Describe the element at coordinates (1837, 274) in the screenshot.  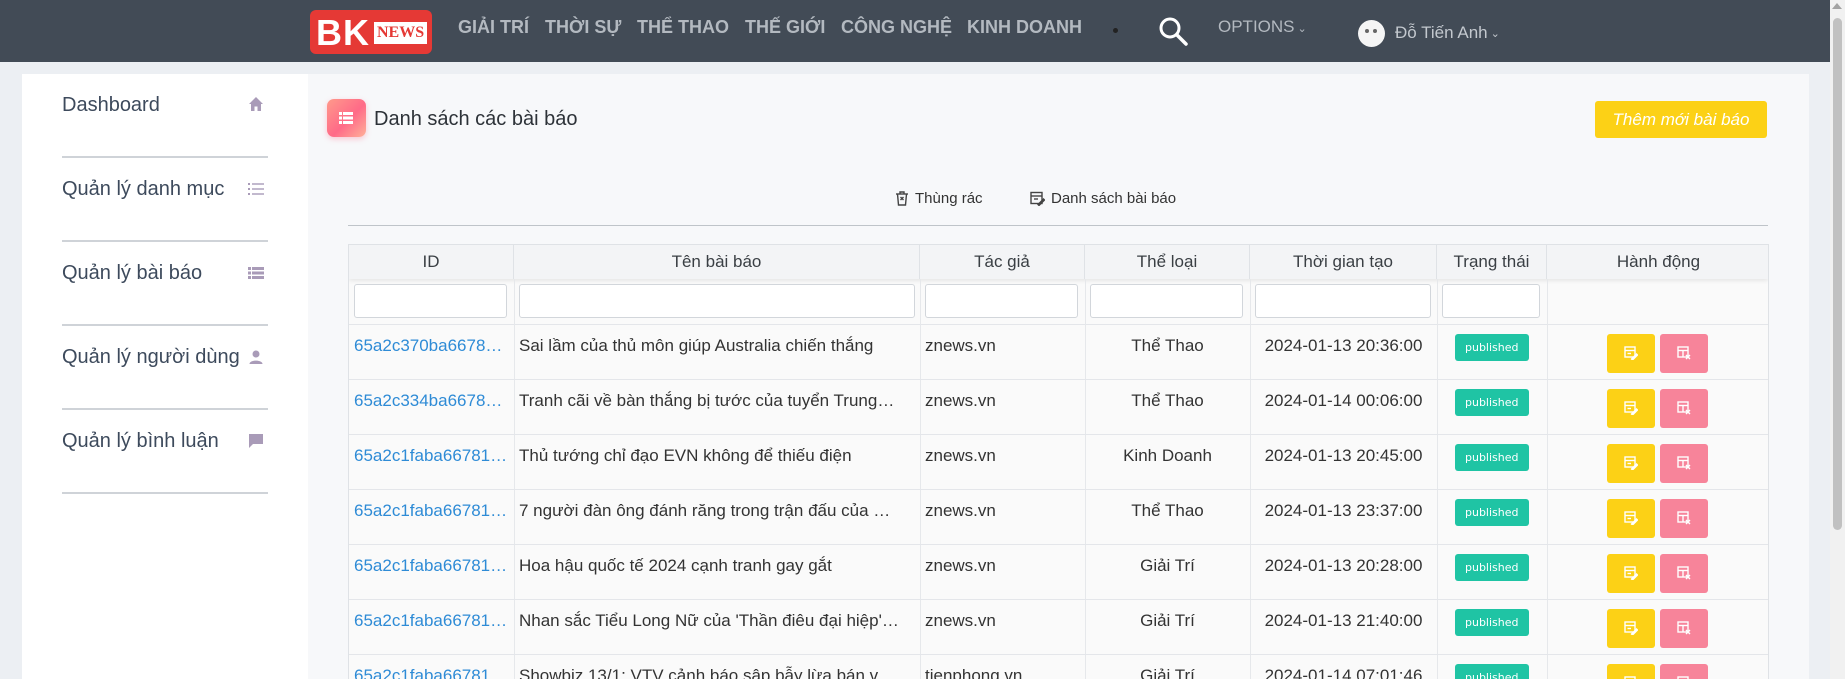
I see `scrollbar-thumb` at that location.